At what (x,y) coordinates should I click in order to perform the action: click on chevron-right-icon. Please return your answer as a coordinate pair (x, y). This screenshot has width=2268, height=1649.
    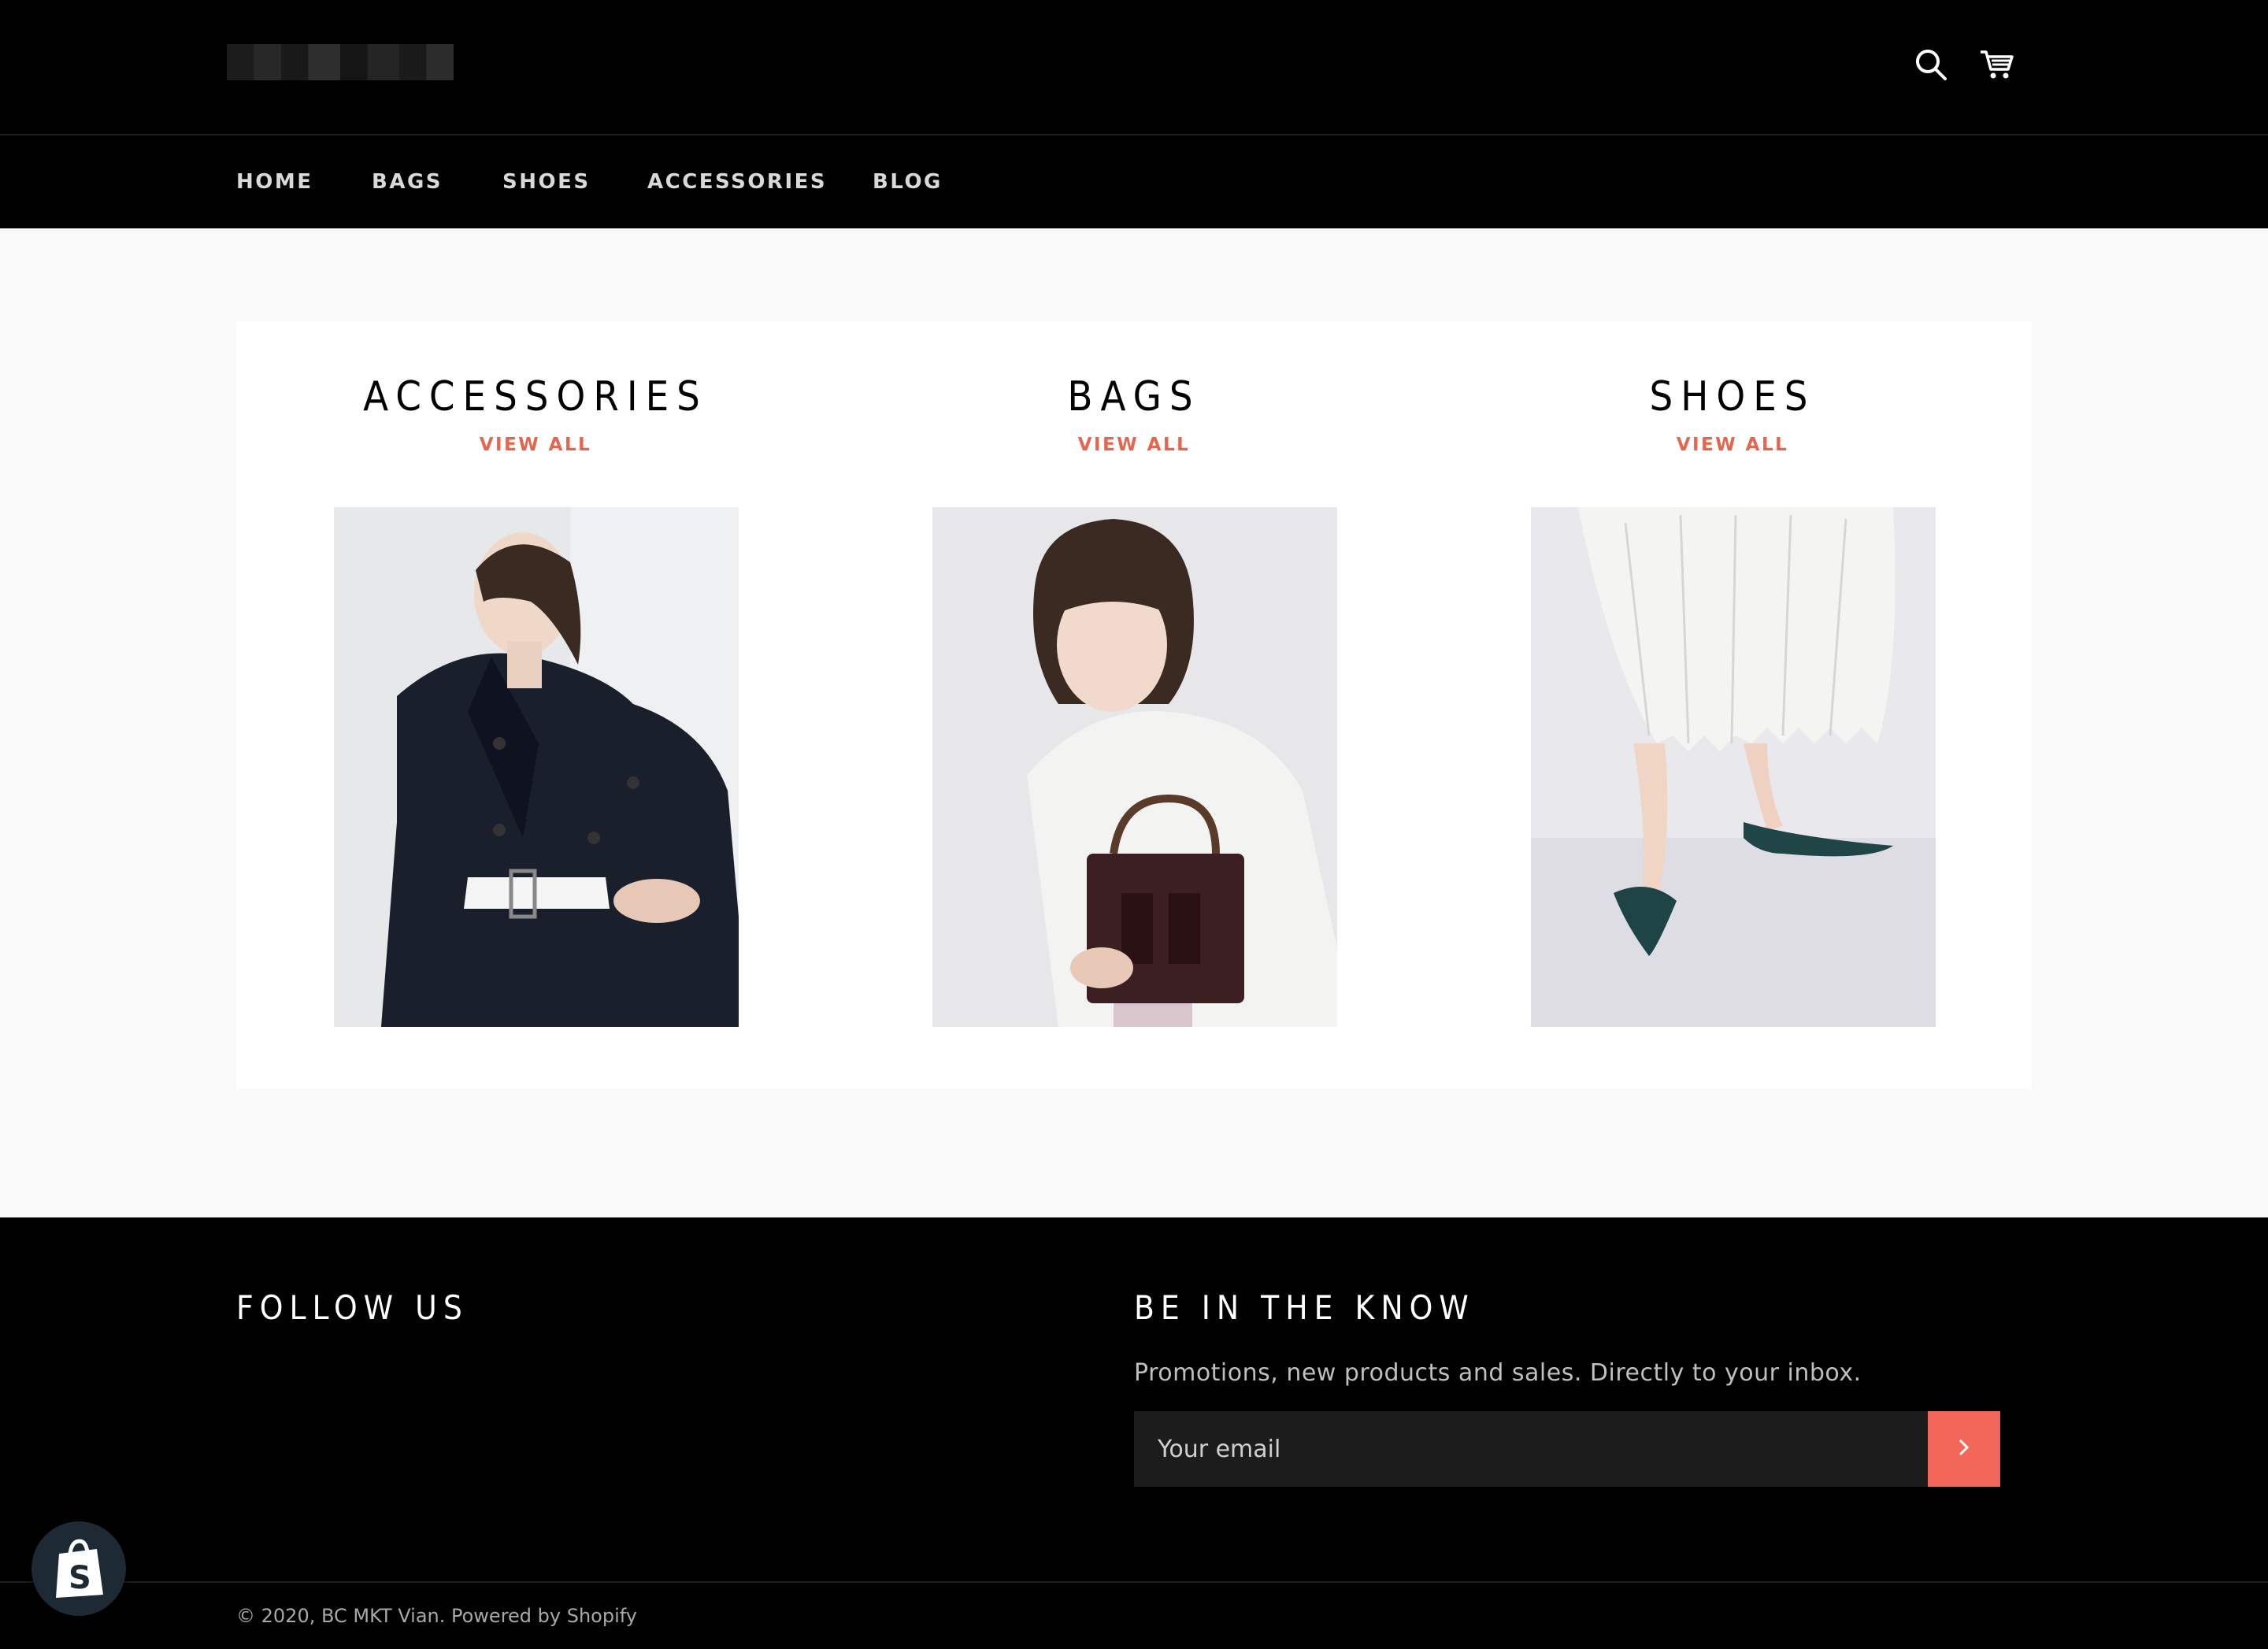
    Looking at the image, I should click on (1964, 1449).